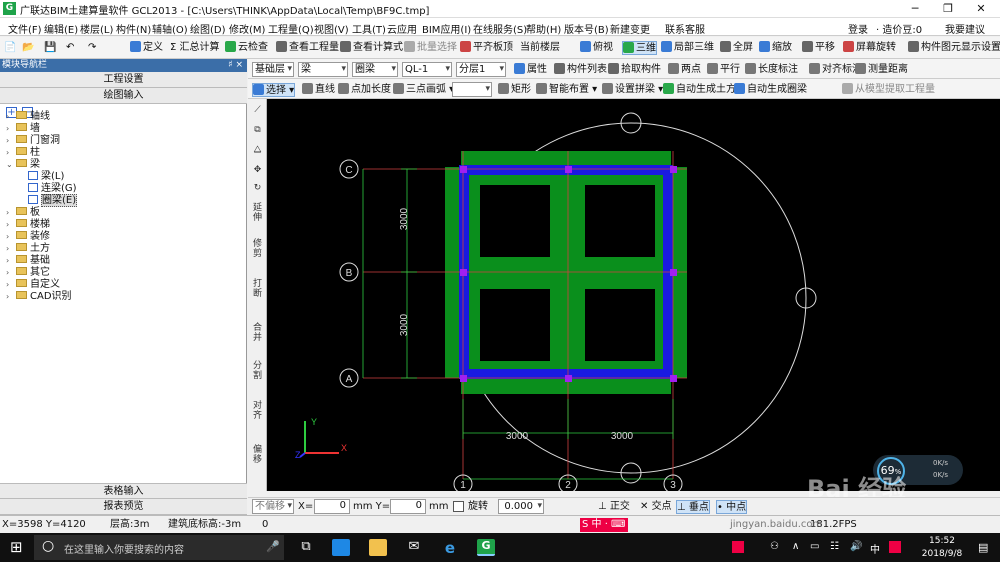 The height and width of the screenshot is (562, 1000). Describe the element at coordinates (369, 28) in the screenshot. I see `menu-tools: 工具(T)` at that location.